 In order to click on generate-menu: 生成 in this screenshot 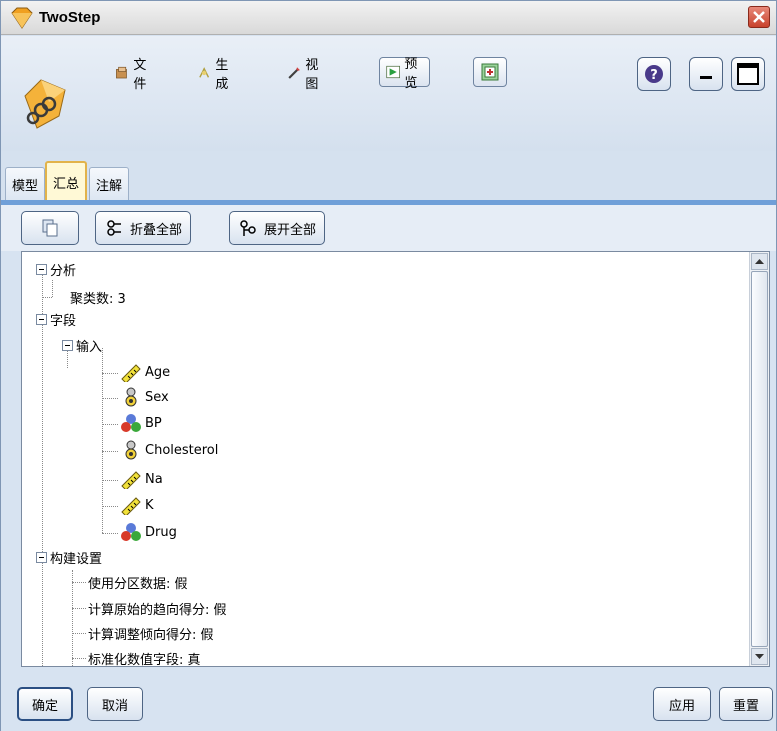, I will do `click(215, 75)`.